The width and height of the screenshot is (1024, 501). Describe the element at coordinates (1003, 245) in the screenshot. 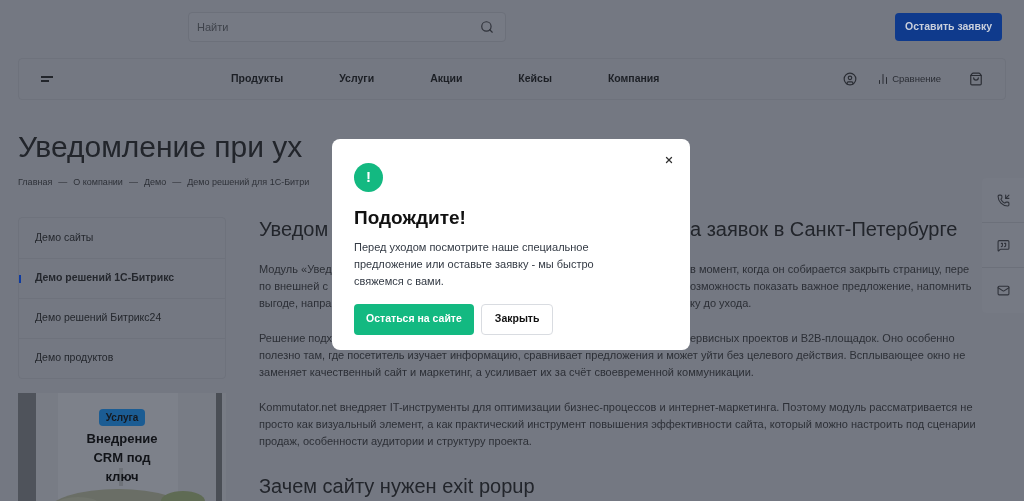

I see `chat-icon` at that location.